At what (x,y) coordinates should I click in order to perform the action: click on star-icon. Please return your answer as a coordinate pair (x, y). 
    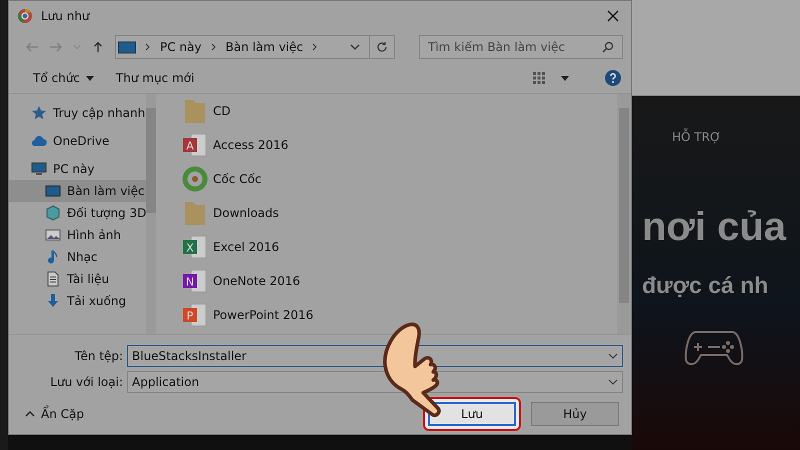
    Looking at the image, I should click on (39, 113).